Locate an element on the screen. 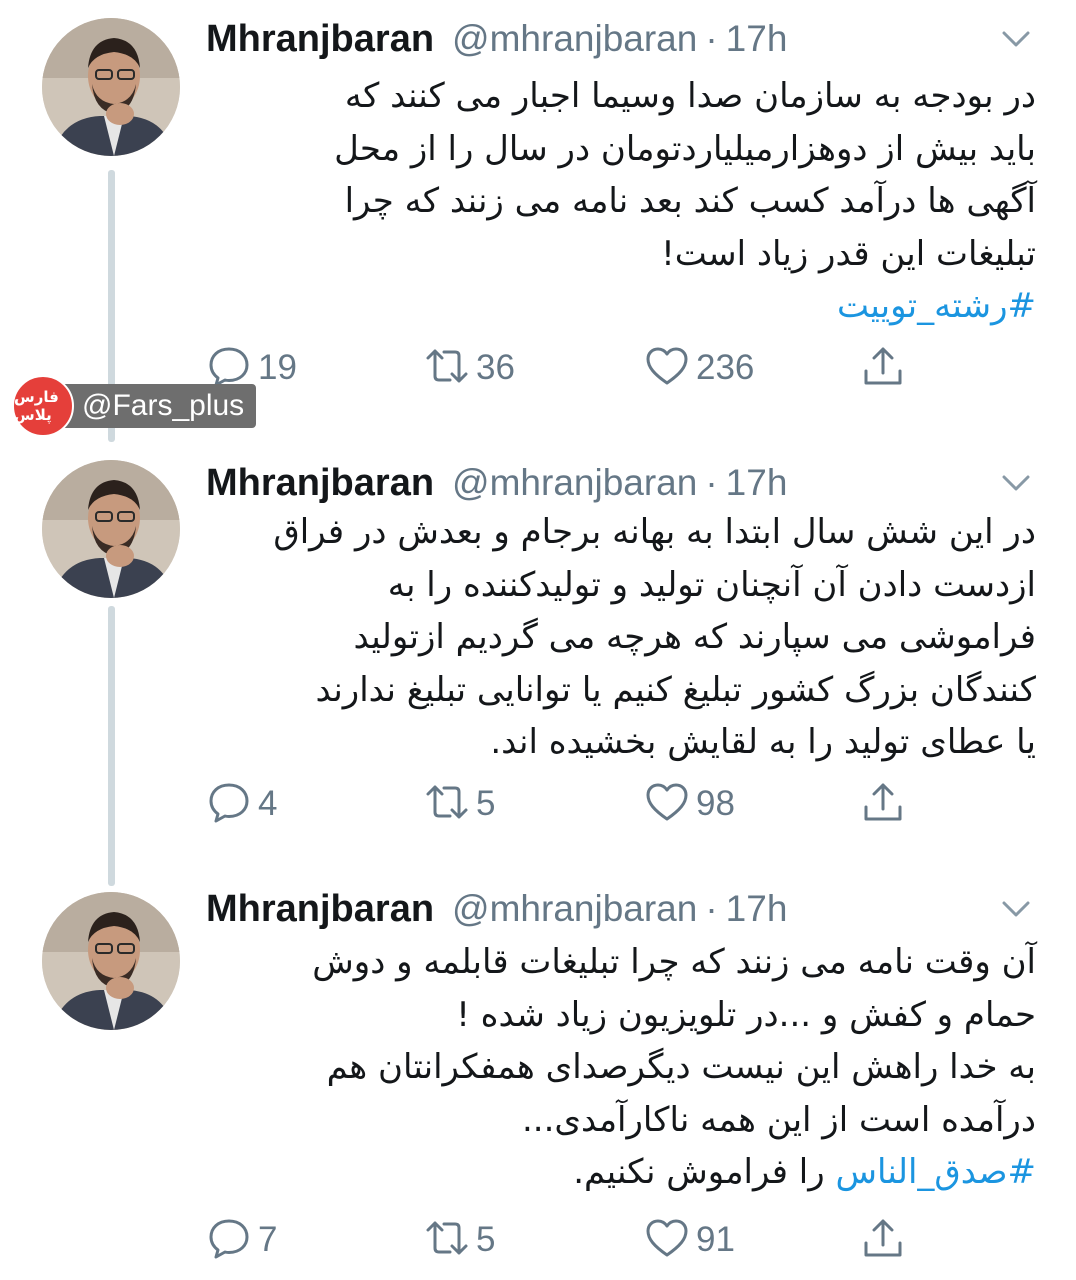  reply-button: 7 is located at coordinates (241, 1240).